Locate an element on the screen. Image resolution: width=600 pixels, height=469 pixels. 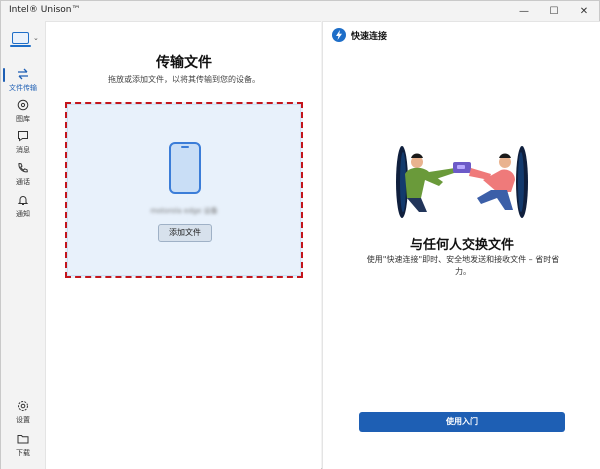
maximize-button: ☐ is located at coordinates (554, 11).